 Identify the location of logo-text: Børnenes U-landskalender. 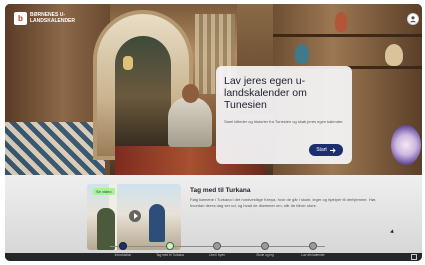
(52, 18).